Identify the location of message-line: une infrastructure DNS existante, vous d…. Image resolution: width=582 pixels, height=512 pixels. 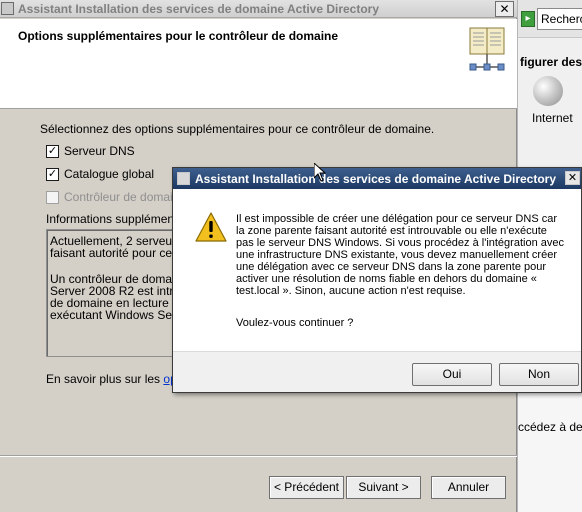
(396, 255).